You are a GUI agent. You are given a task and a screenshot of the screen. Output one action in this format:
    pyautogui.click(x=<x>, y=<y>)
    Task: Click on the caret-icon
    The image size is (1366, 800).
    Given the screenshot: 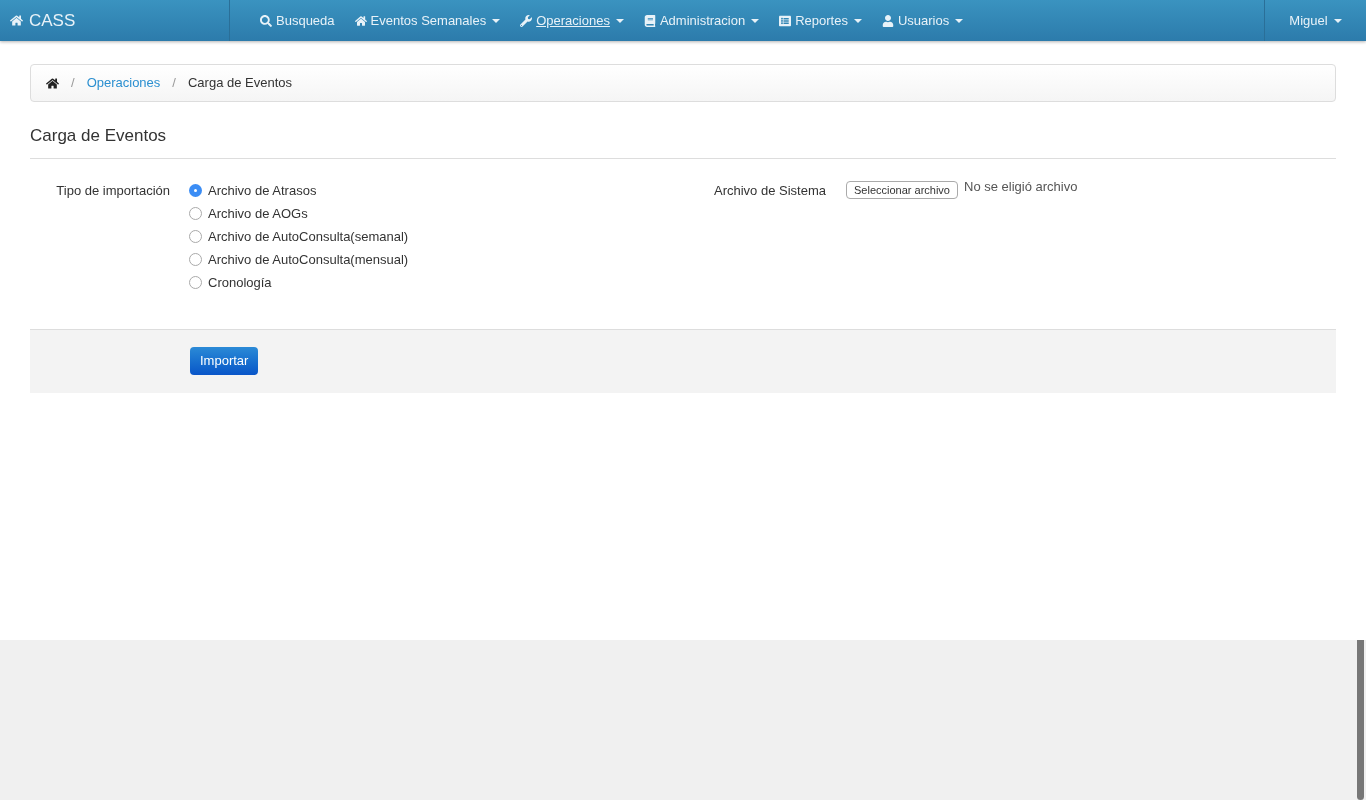 What is the action you would take?
    pyautogui.click(x=1337, y=20)
    